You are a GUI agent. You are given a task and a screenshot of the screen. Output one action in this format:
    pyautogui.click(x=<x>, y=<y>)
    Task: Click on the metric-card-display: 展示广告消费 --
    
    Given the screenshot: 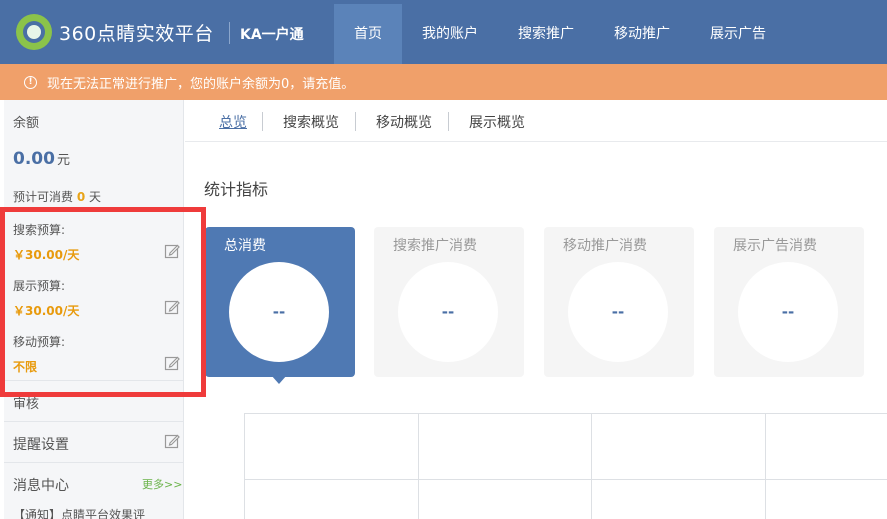 What is the action you would take?
    pyautogui.click(x=789, y=302)
    